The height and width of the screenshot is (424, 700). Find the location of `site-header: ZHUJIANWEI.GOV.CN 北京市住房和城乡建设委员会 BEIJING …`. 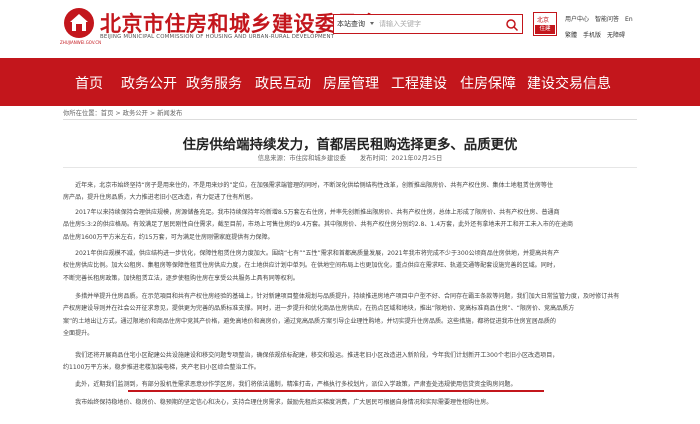

site-header: ZHUJIANWEI.GOV.CN 北京市住房和城乡建设委员会 BEIJING … is located at coordinates (350, 29).